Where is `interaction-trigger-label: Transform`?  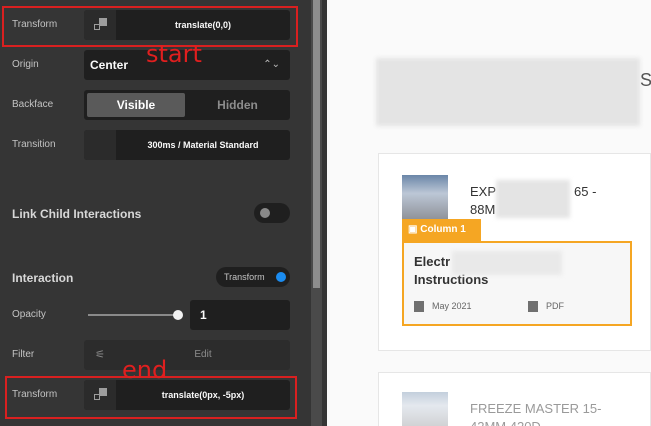 interaction-trigger-label: Transform is located at coordinates (244, 277).